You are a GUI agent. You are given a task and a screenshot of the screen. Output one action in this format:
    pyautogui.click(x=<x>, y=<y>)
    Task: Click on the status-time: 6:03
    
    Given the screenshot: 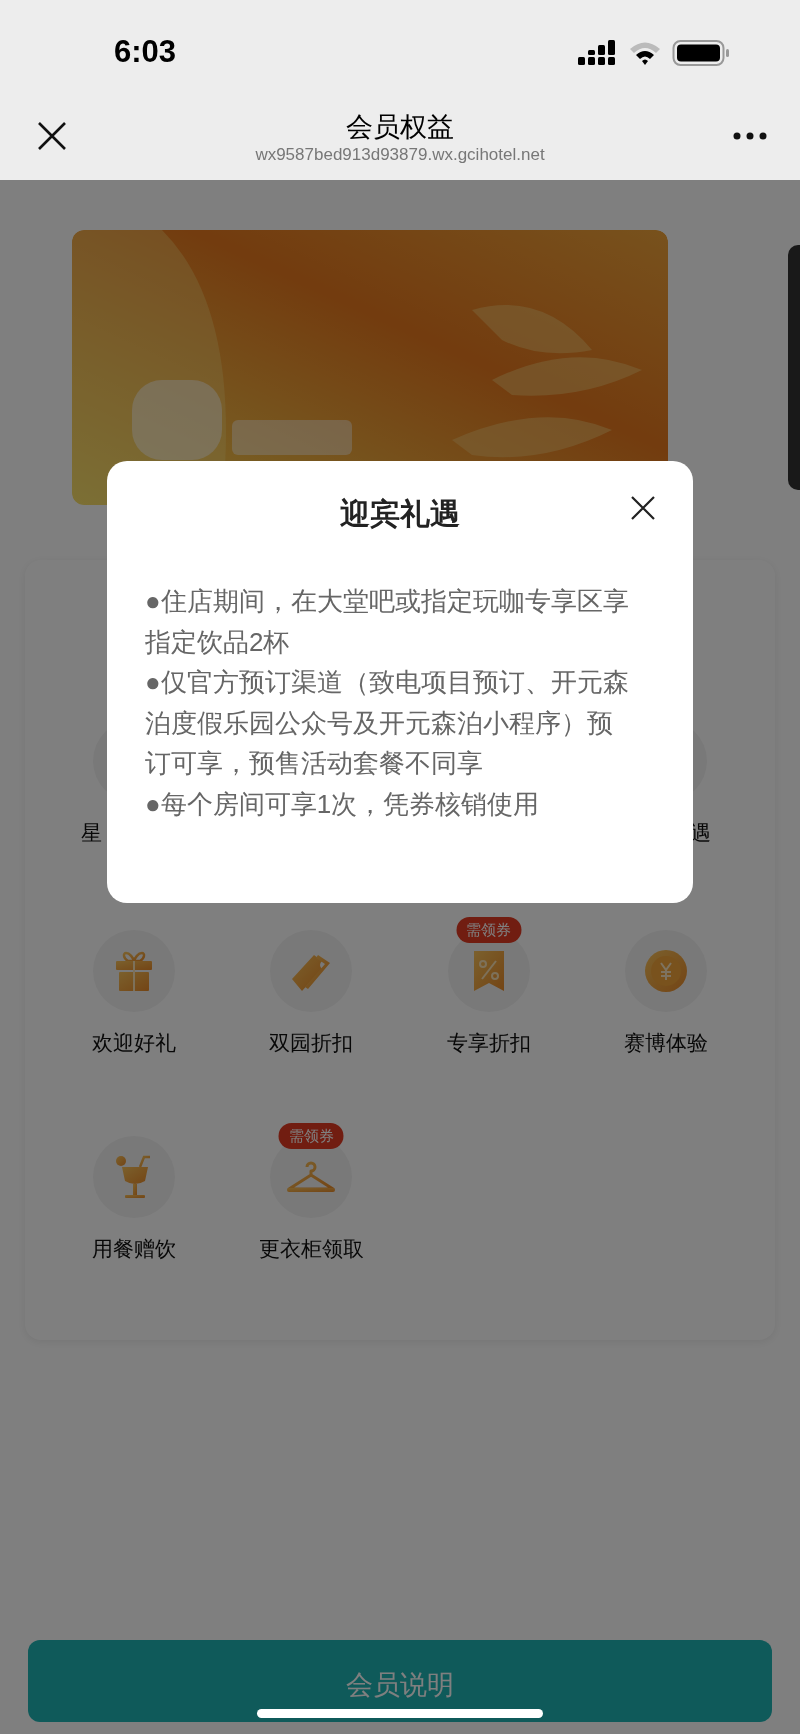 What is the action you would take?
    pyautogui.click(x=145, y=52)
    